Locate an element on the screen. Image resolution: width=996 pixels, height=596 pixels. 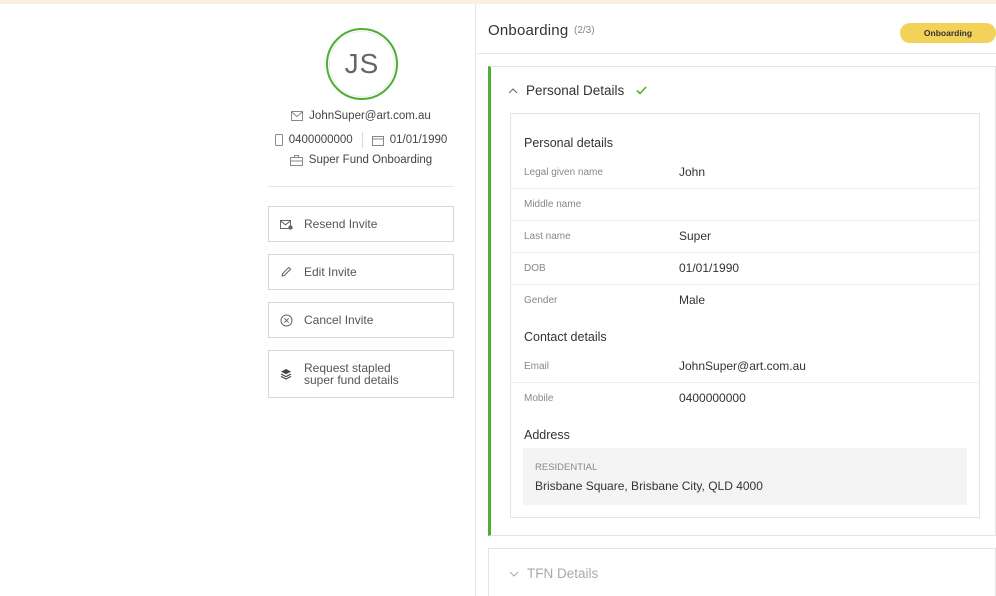
row-value: 01/01/1990 is located at coordinates (709, 268).